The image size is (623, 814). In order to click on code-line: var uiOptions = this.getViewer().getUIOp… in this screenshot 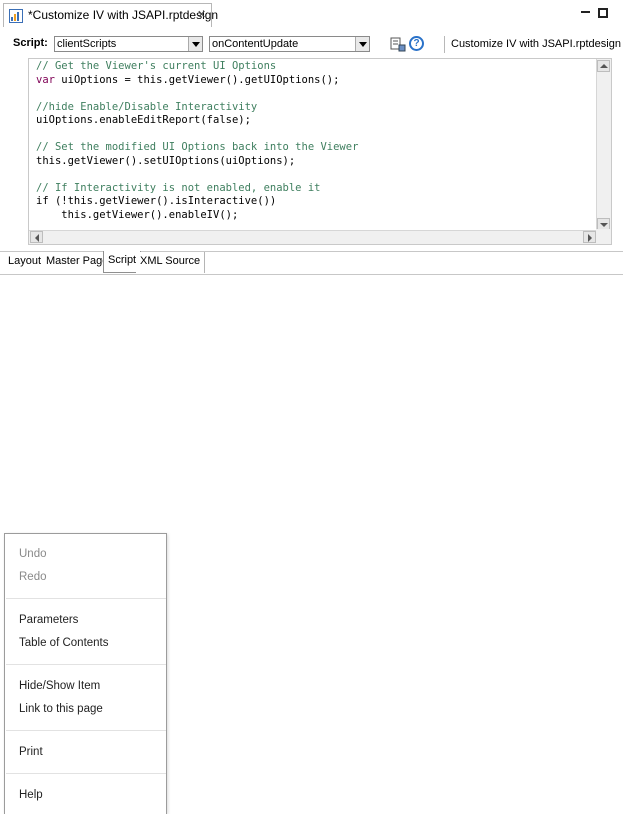, I will do `click(188, 79)`.